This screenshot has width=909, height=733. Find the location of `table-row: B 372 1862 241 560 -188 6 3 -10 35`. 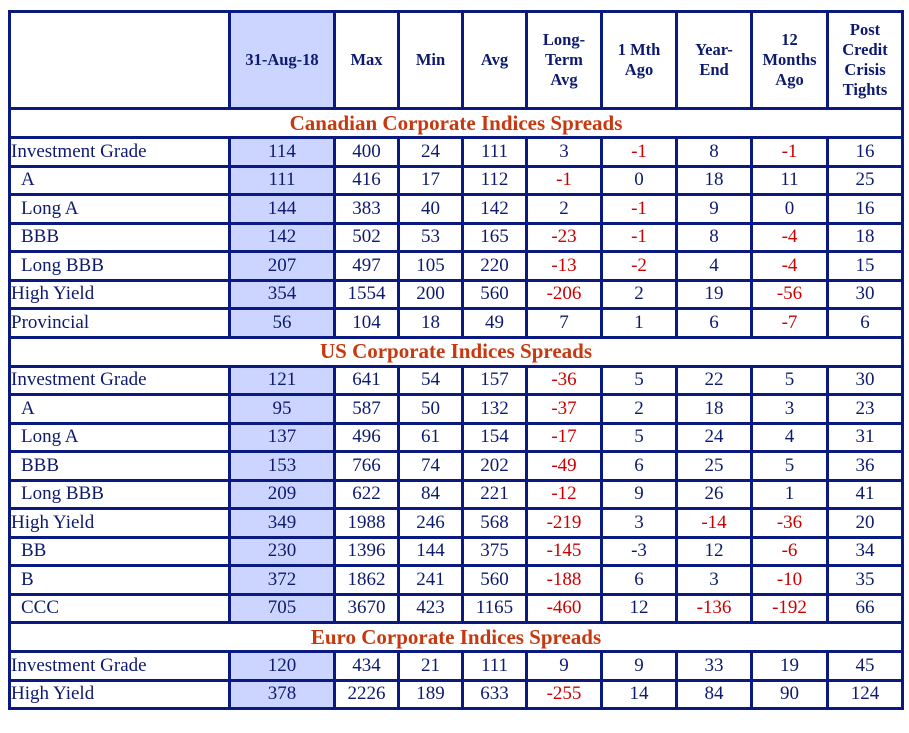

table-row: B 372 1862 241 560 -188 6 3 -10 35 is located at coordinates (456, 580).